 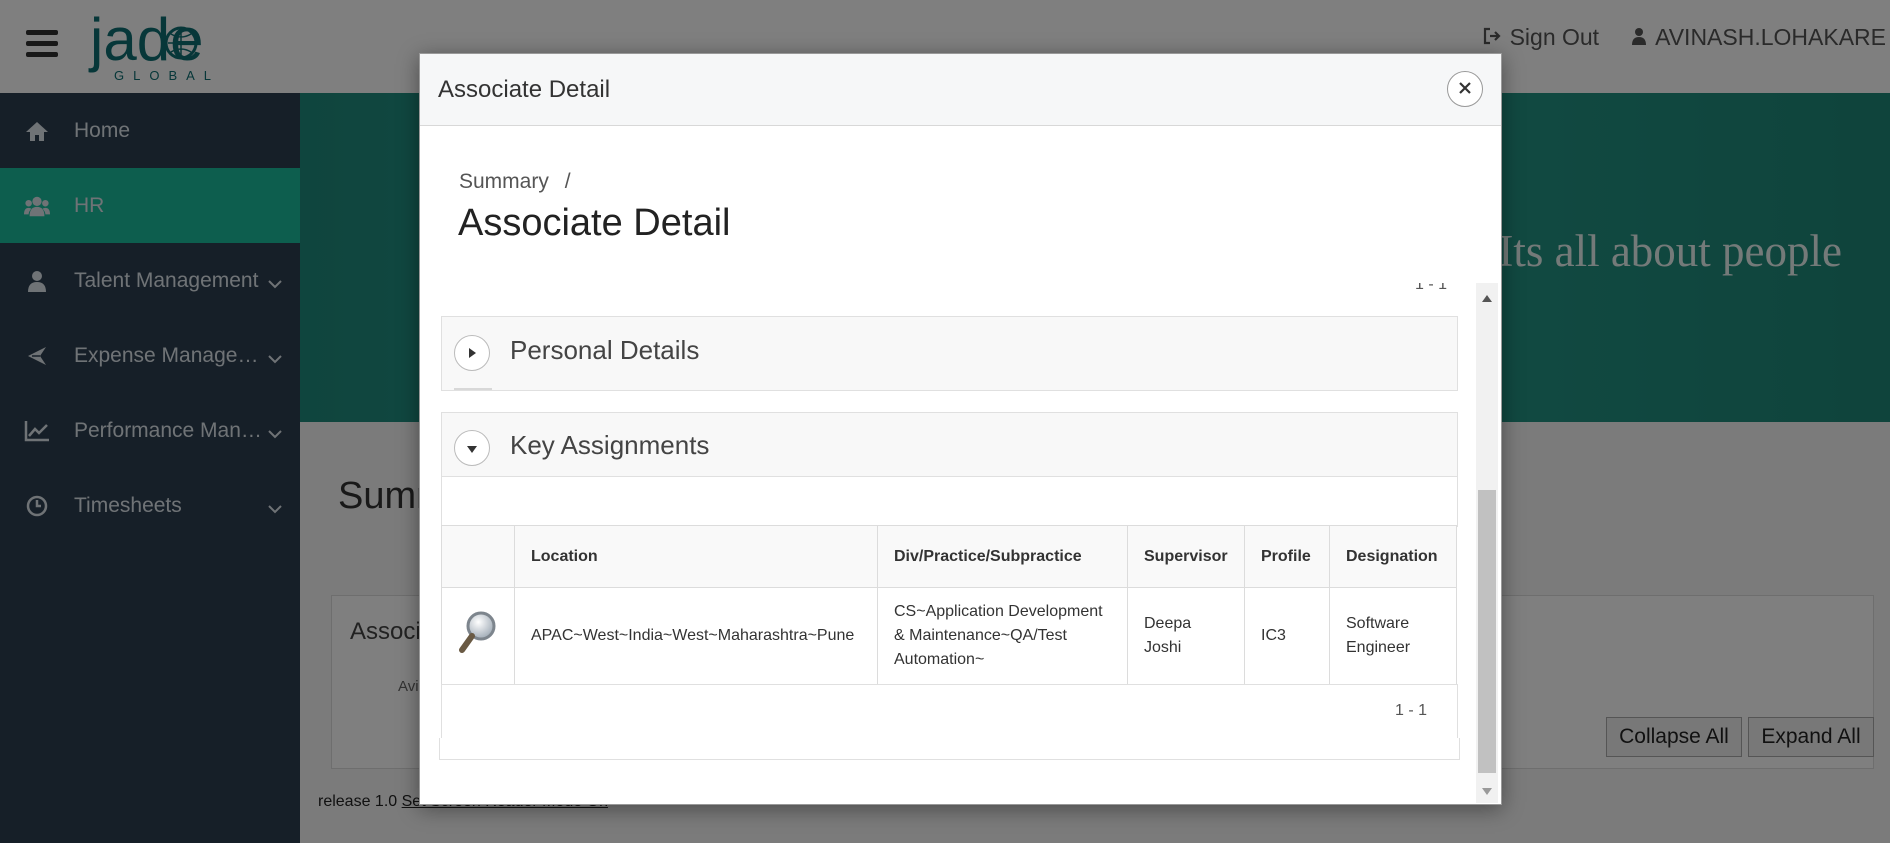 What do you see at coordinates (1287, 556) in the screenshot?
I see `column-header-profile: Profile` at bounding box center [1287, 556].